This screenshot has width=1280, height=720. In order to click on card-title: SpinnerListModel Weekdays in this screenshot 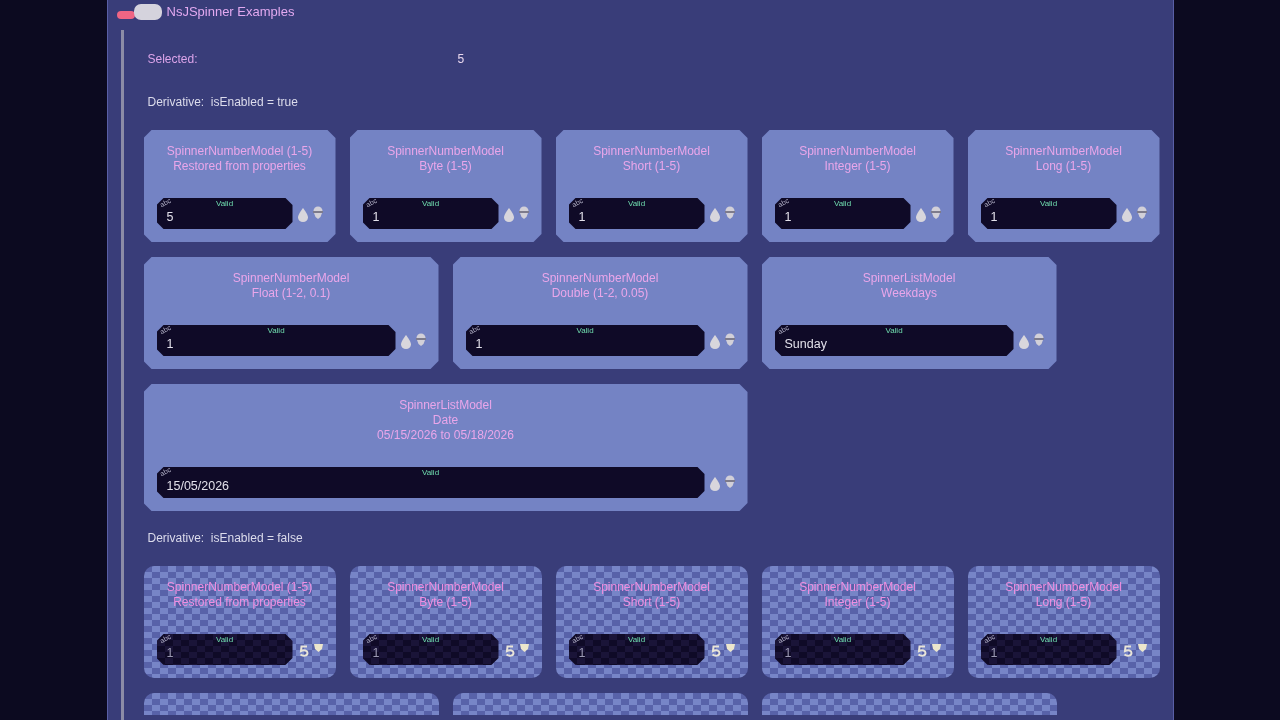, I will do `click(909, 286)`.